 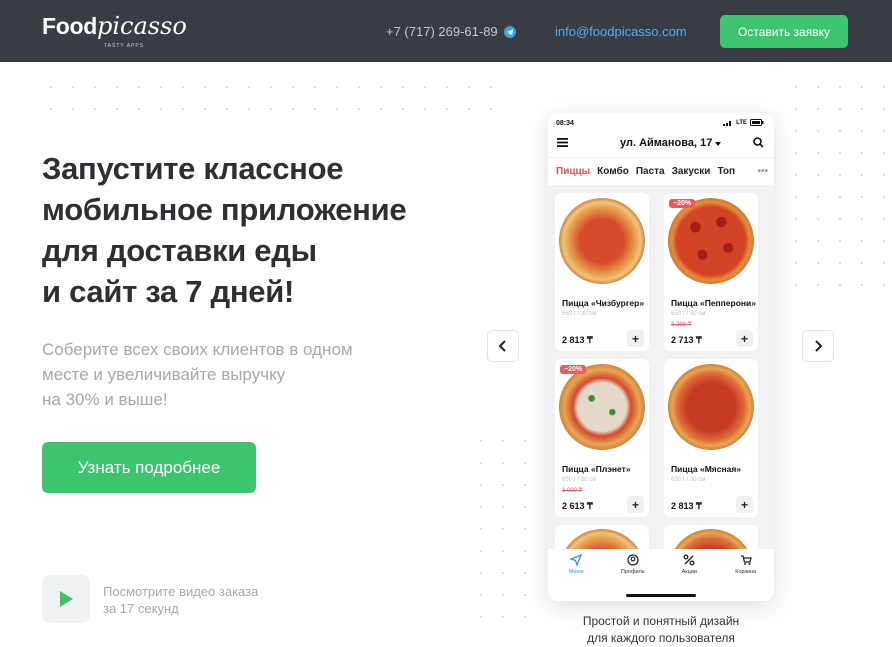 I want to click on product-card: Пицца «Мясная» 650 г / 30 см 2 813 ₸ +, so click(x=711, y=438).